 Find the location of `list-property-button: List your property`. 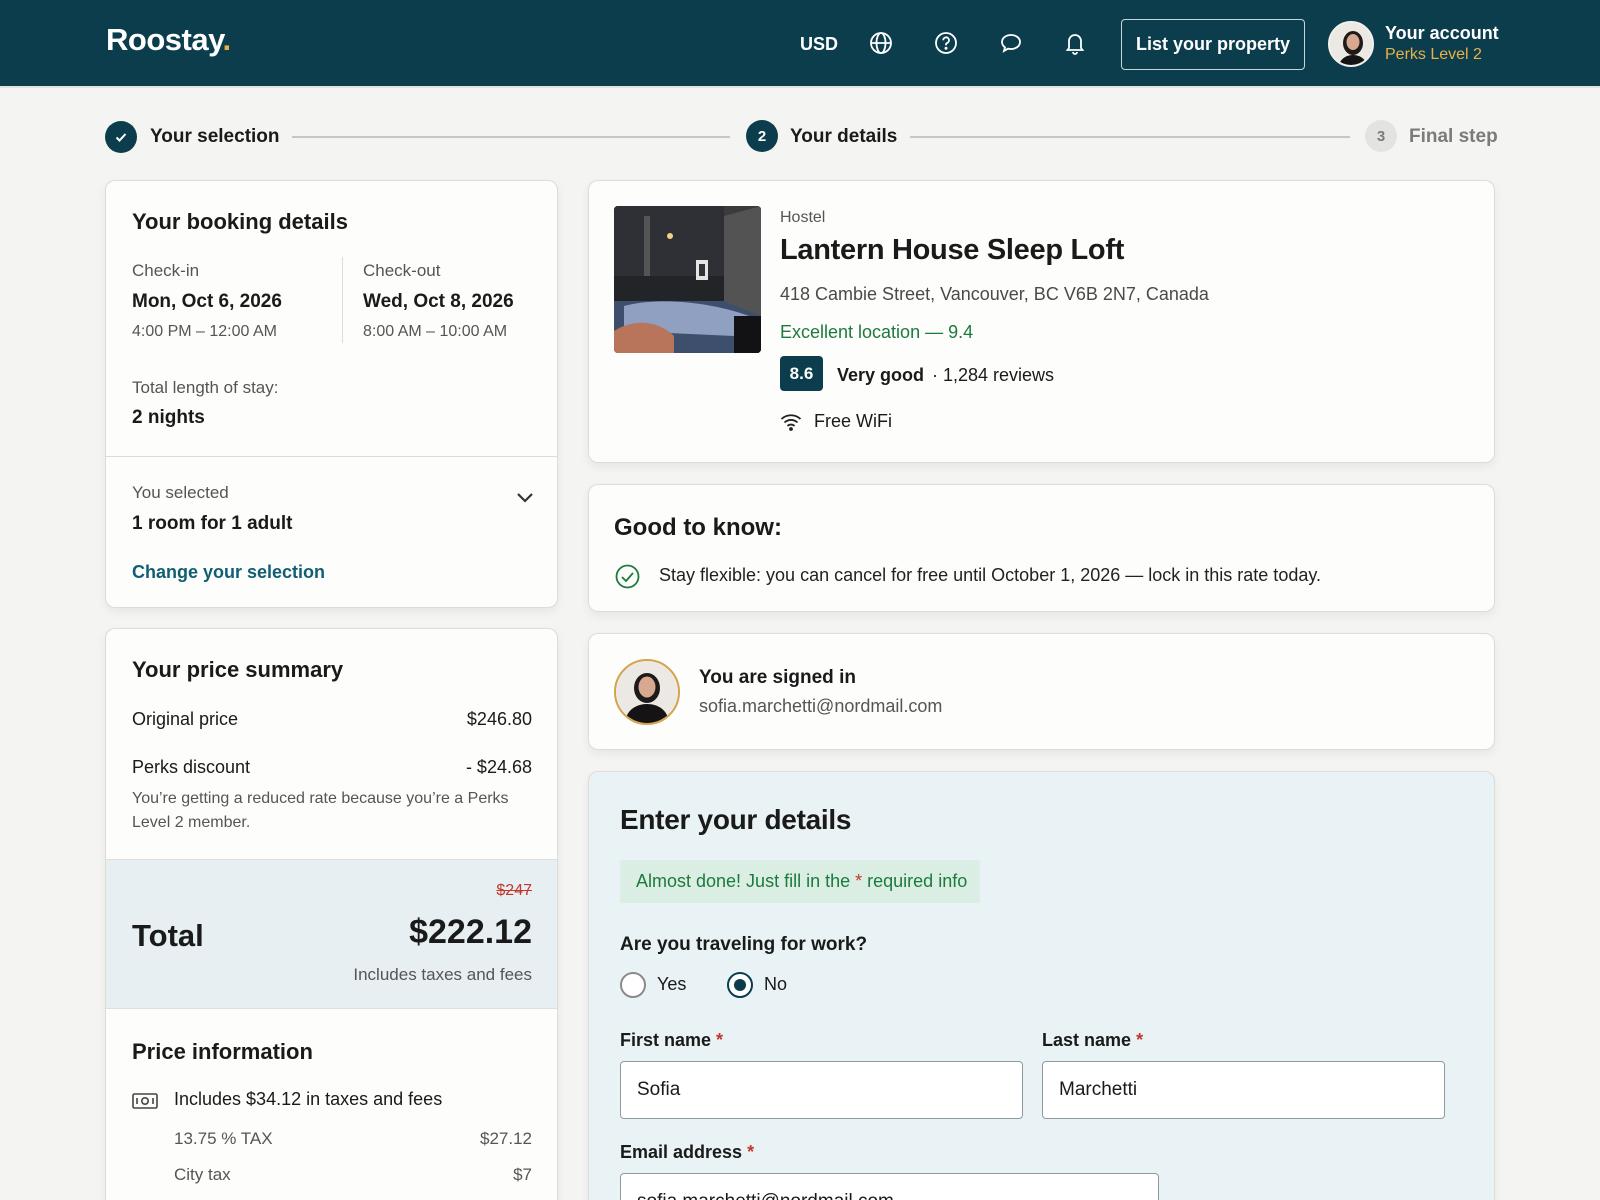

list-property-button: List your property is located at coordinates (1213, 44).